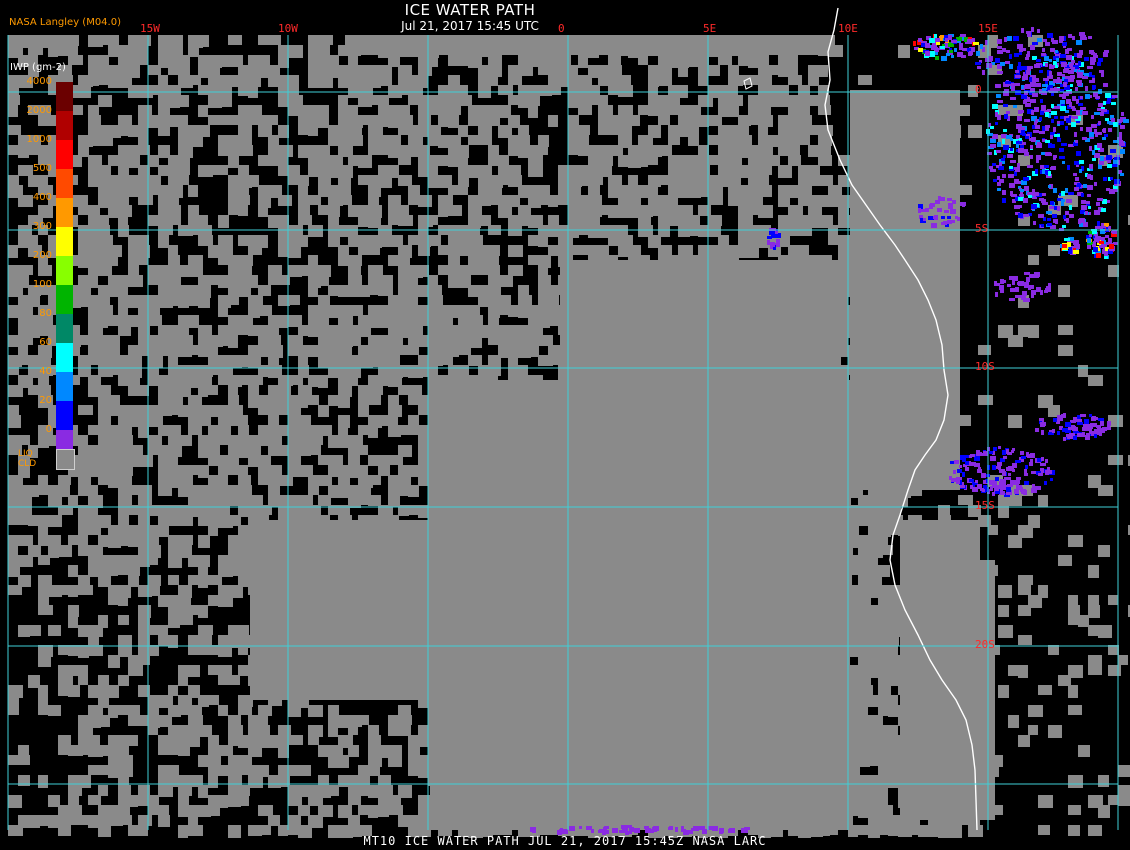 The height and width of the screenshot is (850, 1130). What do you see at coordinates (978, 89) in the screenshot?
I see `lat-label-0: 0` at bounding box center [978, 89].